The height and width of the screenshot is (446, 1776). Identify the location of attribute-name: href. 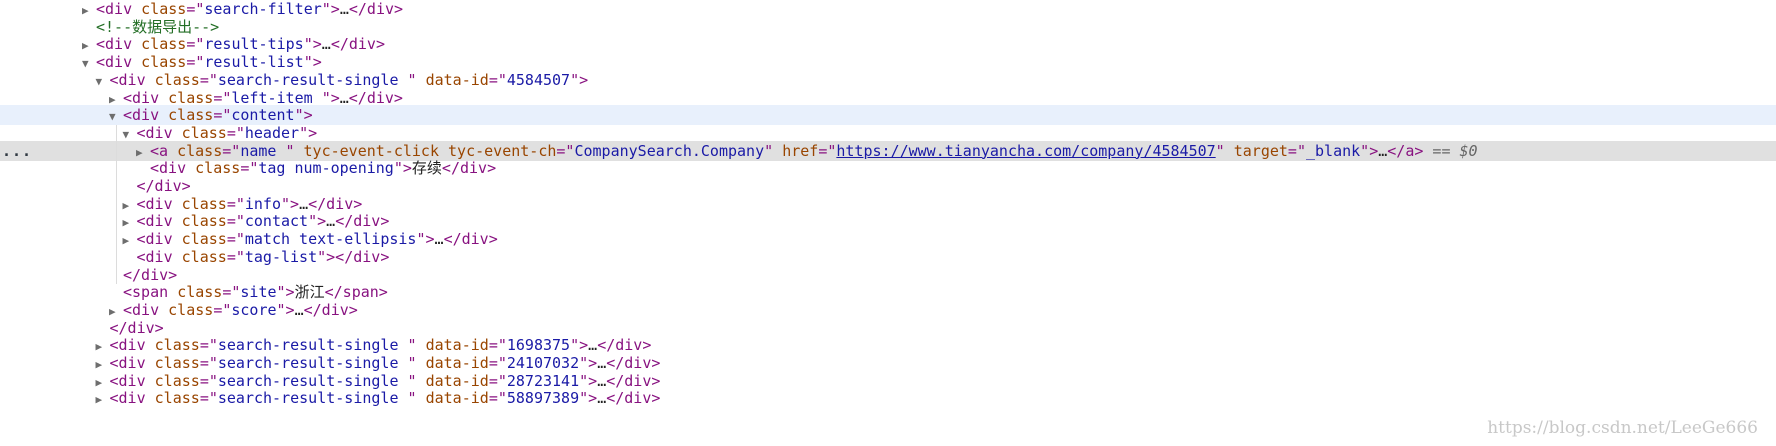
(800, 150).